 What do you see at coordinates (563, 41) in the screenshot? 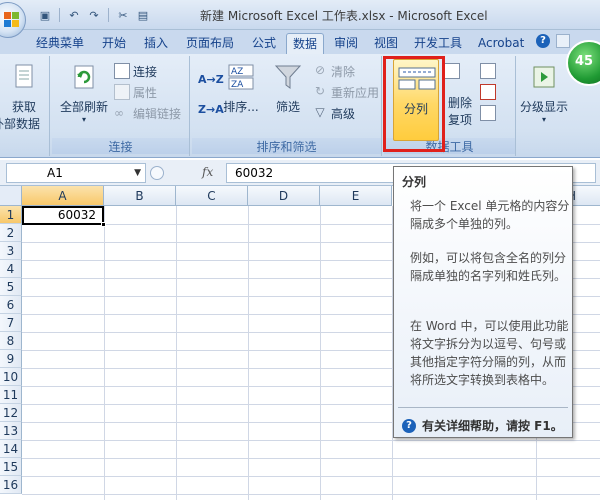
I see `ribbon-minimize-button` at bounding box center [563, 41].